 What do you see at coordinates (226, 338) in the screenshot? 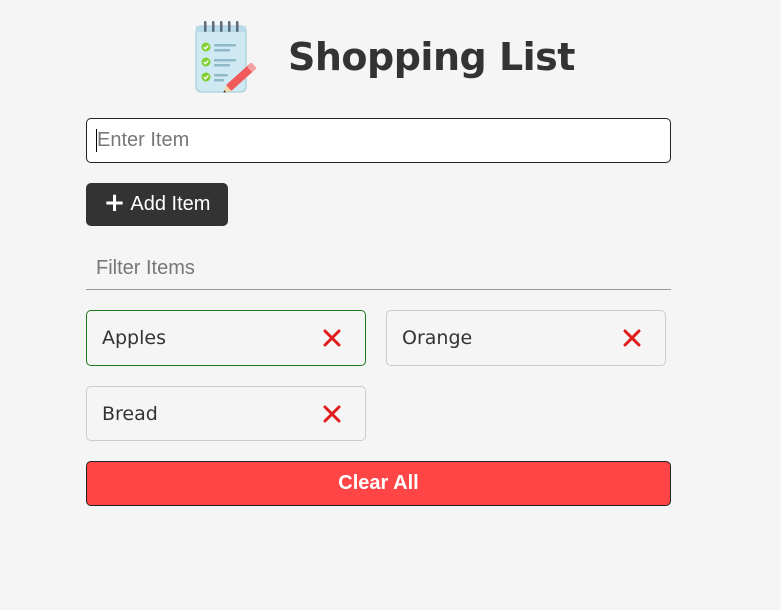
I see `list-item: Apples` at bounding box center [226, 338].